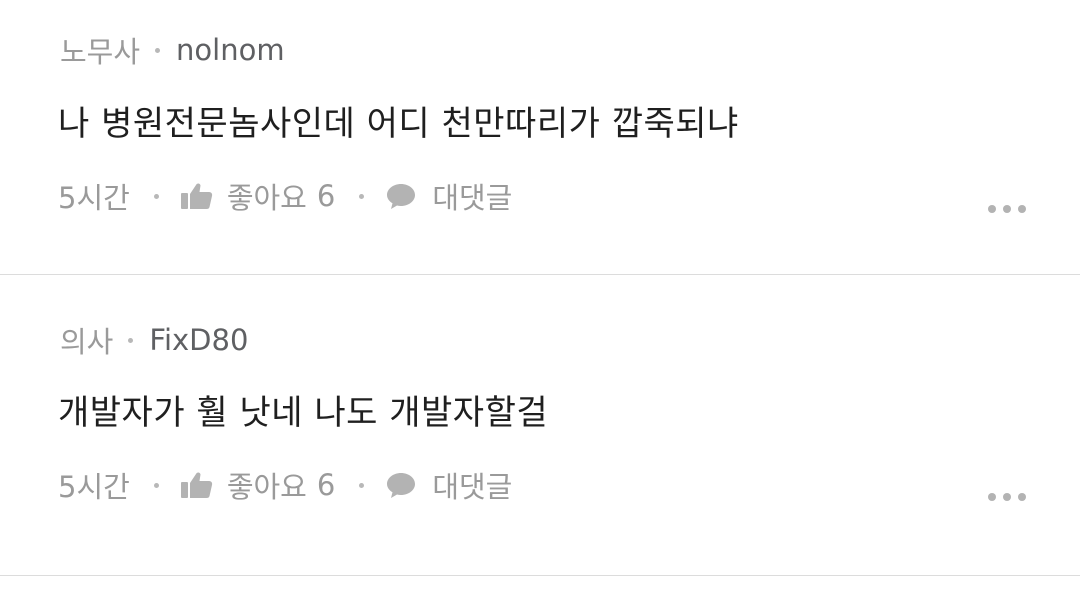 This screenshot has height=597, width=1080. What do you see at coordinates (303, 413) in the screenshot?
I see `comment-text: 개발자가 훨 낫네 나도 개발자할걸` at bounding box center [303, 413].